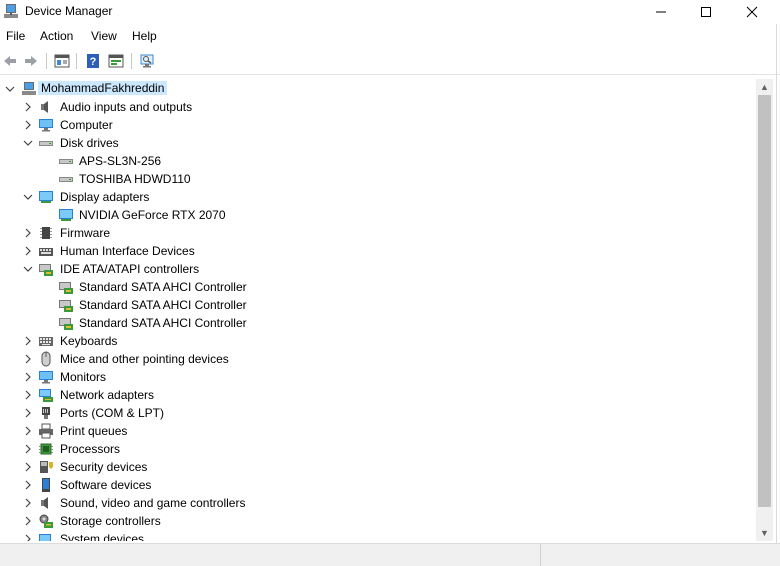  I want to click on help-button: ?, so click(93, 61).